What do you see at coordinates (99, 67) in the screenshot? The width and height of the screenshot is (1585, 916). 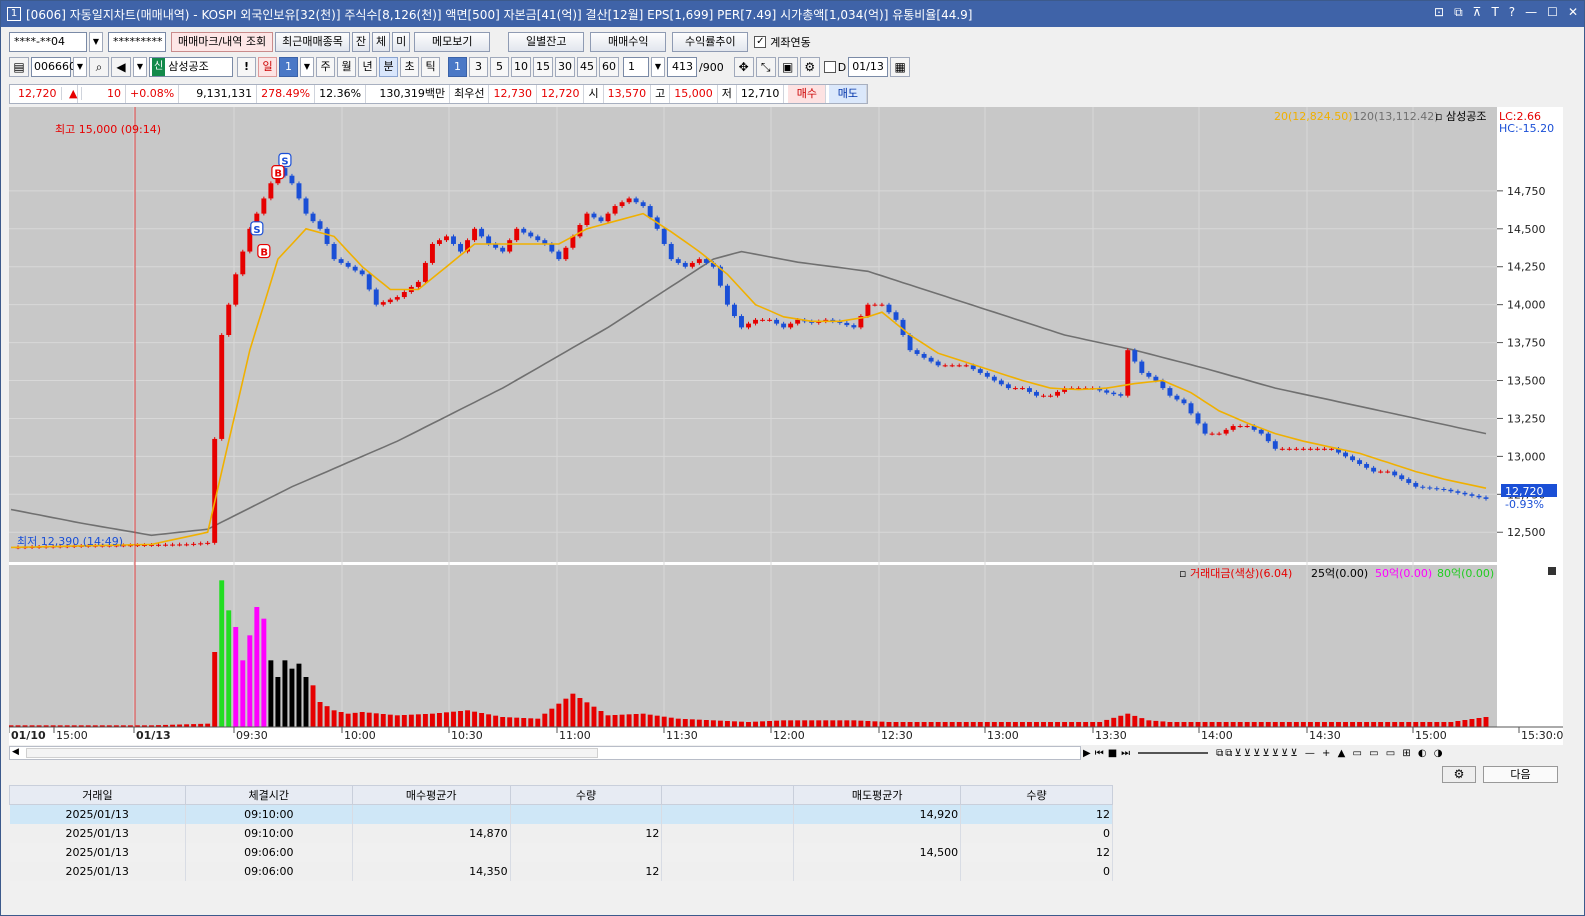 I see `search-icon: ⌕` at bounding box center [99, 67].